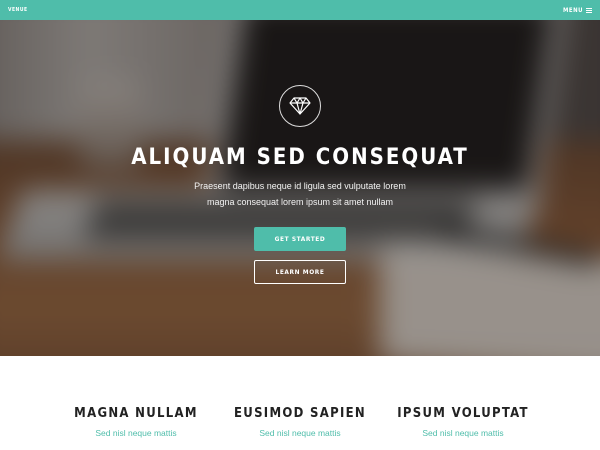 This screenshot has width=600, height=450. What do you see at coordinates (573, 10) in the screenshot?
I see `menu-label: MENU` at bounding box center [573, 10].